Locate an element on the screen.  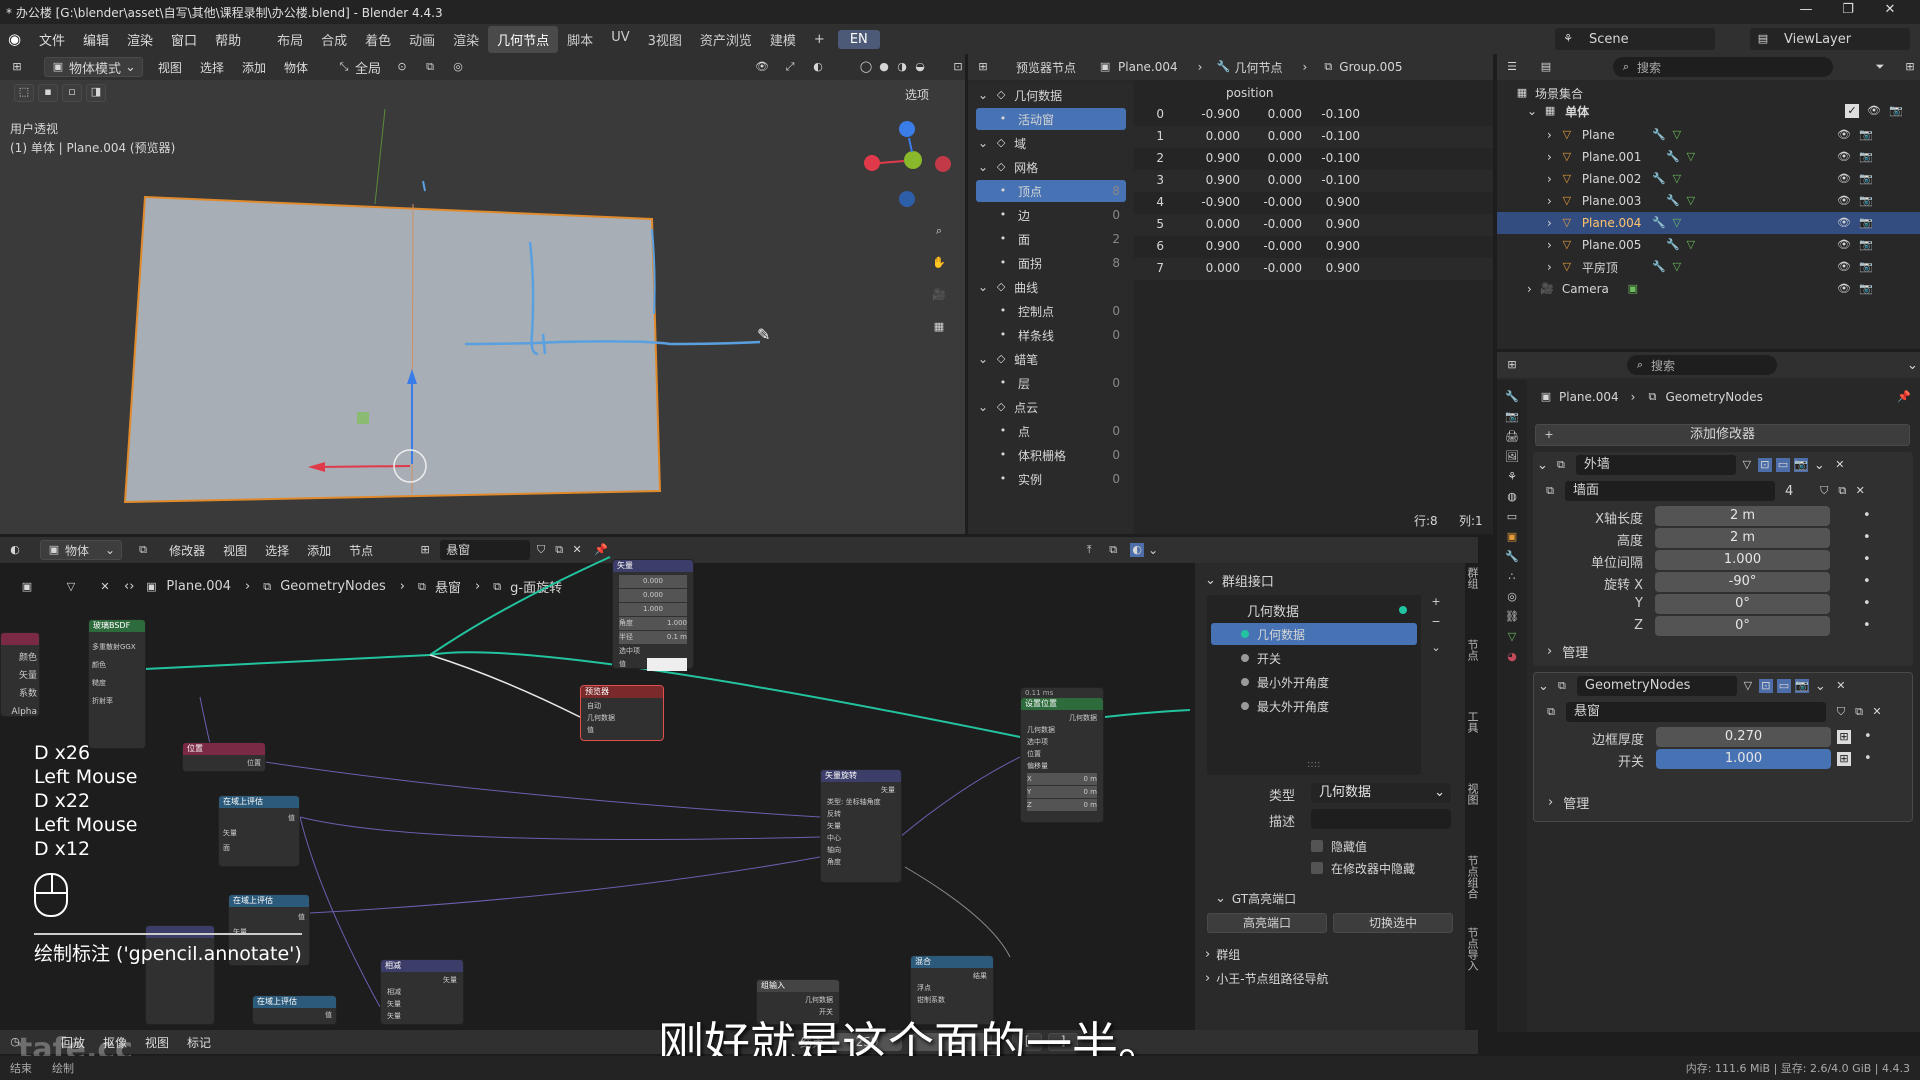
domain-item: • 活动窗 is located at coordinates (1051, 119).